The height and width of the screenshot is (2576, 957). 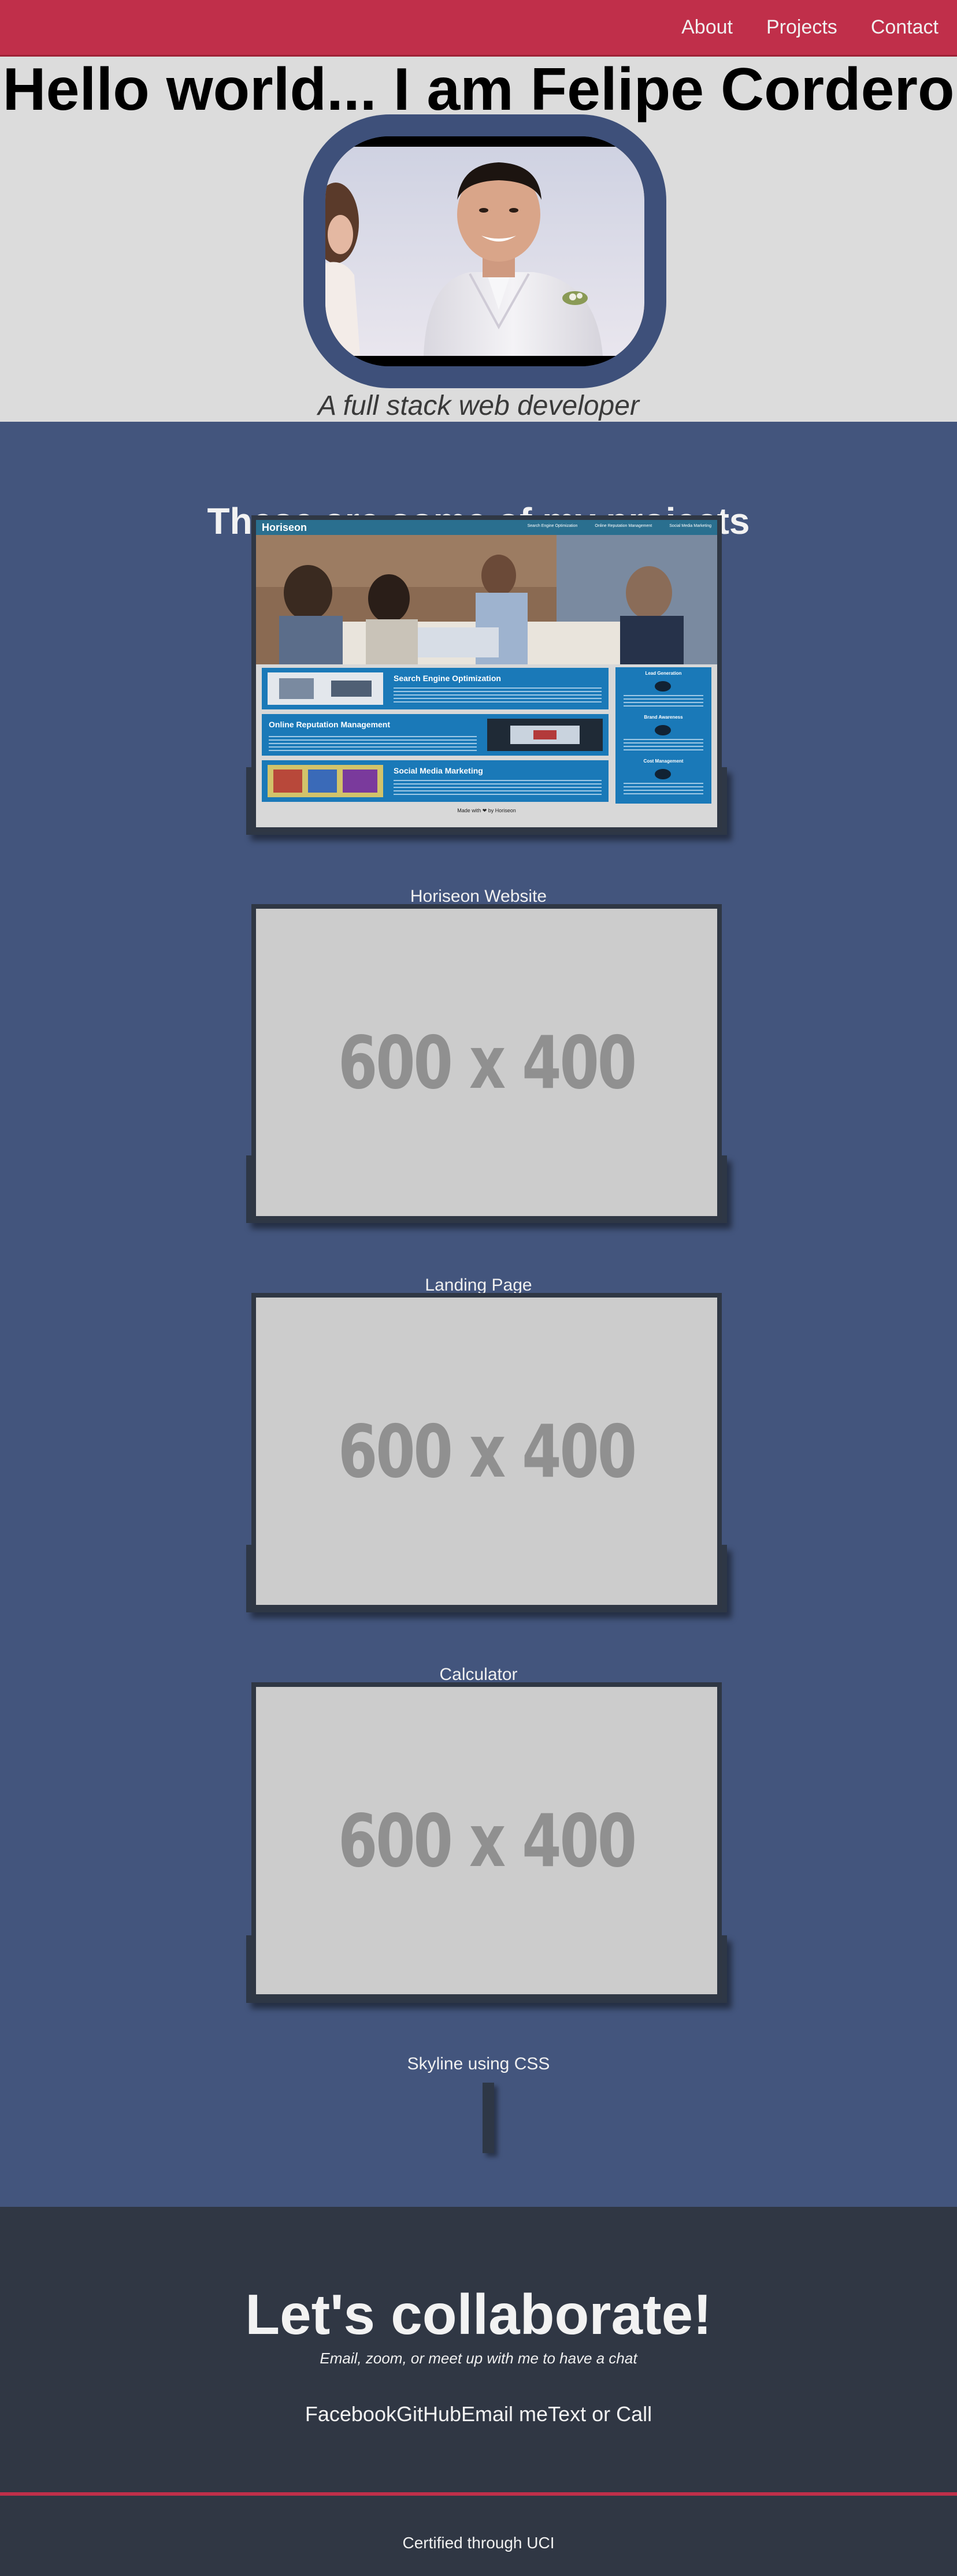 I want to click on collab-title: Let's collaborate!, so click(x=478, y=2314).